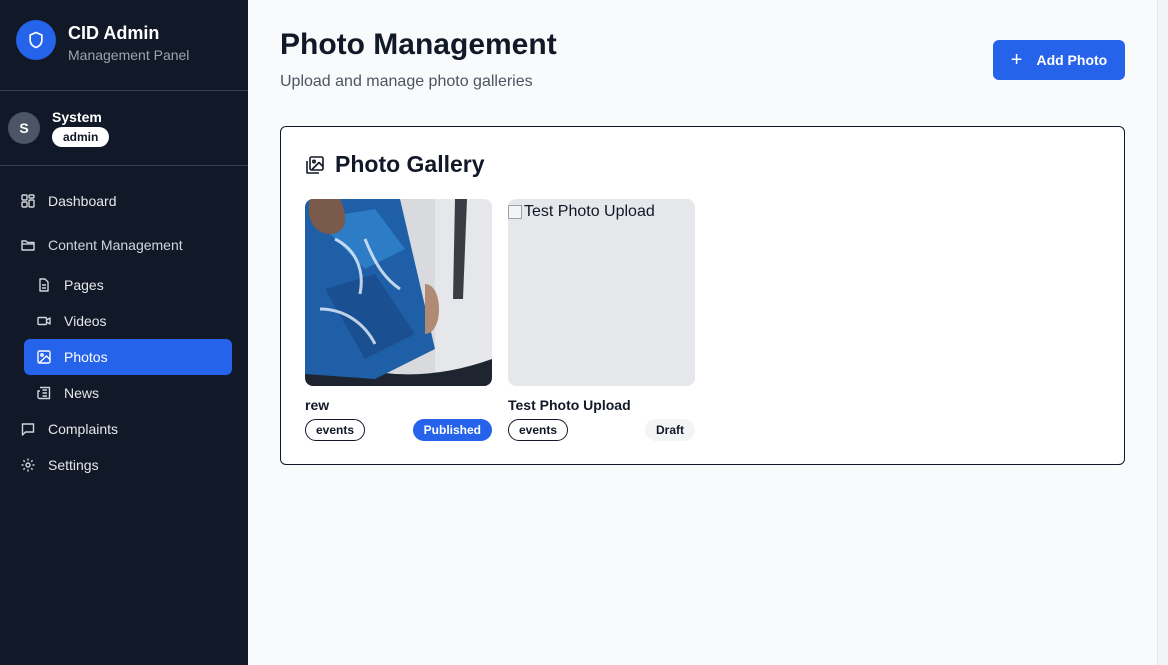 Image resolution: width=1168 pixels, height=665 pixels. Describe the element at coordinates (28, 429) in the screenshot. I see `message-square-icon` at that location.